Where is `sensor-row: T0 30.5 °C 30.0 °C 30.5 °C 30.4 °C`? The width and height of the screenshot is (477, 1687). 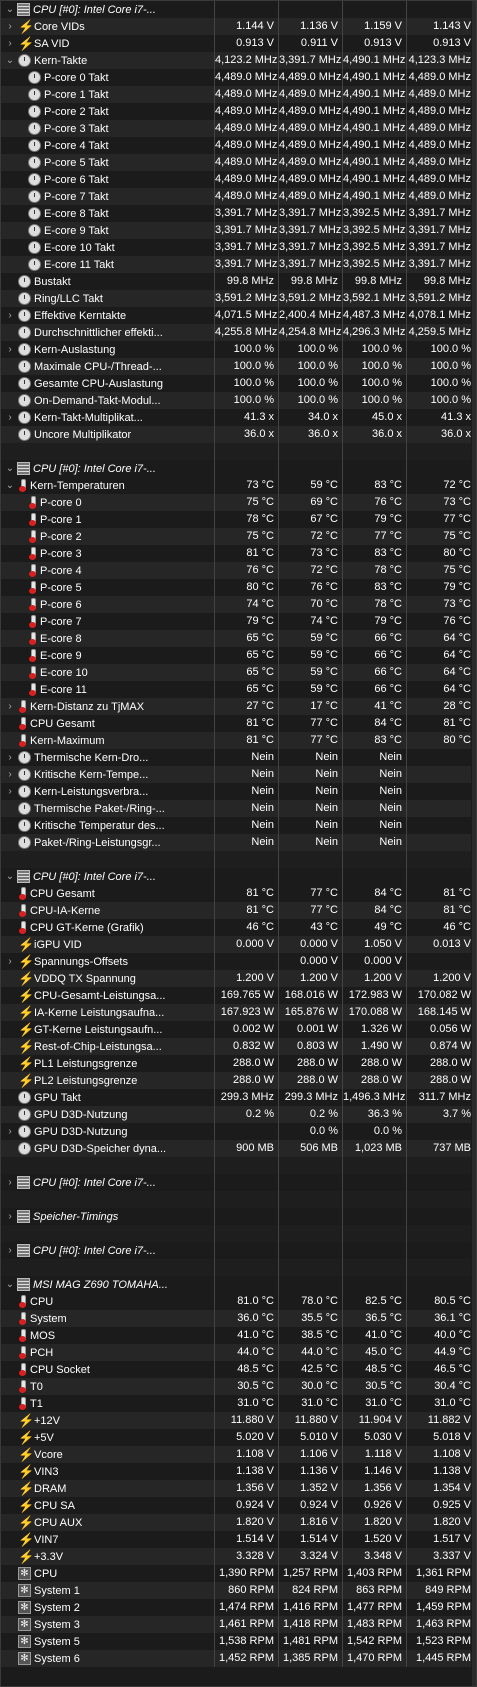
sensor-row: T0 30.5 °C 30.0 °C 30.5 °C 30.4 °C is located at coordinates (236, 1386).